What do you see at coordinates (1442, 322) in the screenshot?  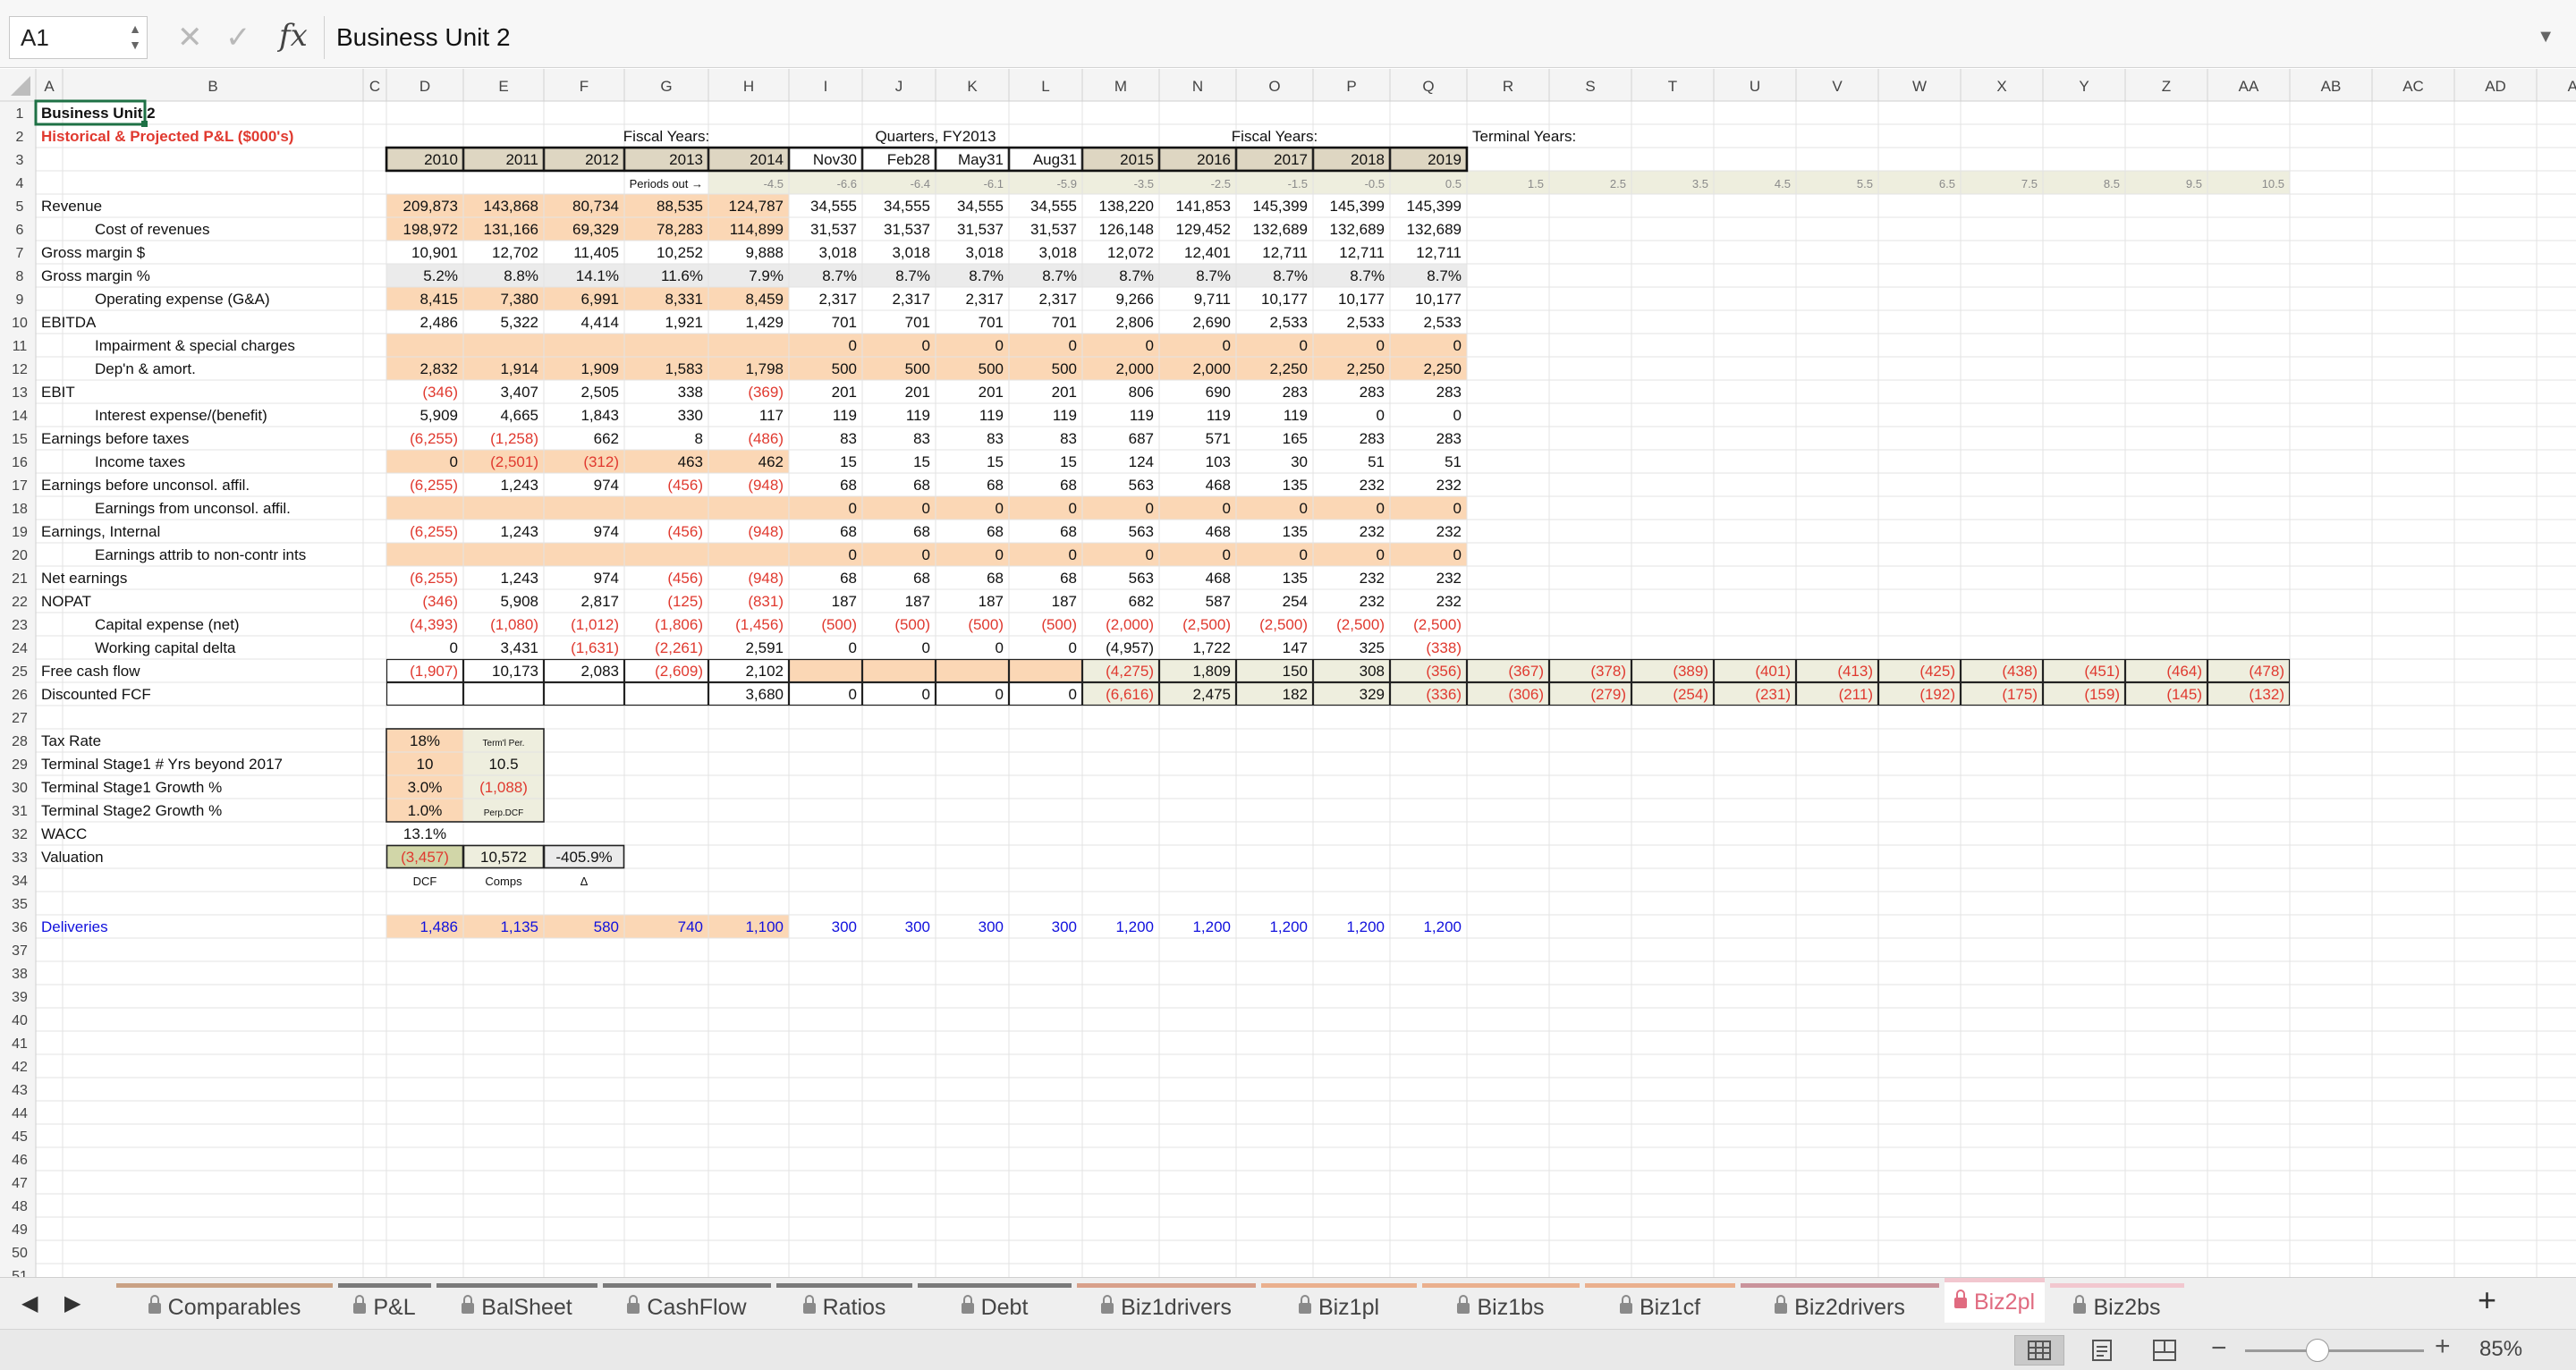 I see `cell-Q10: 2,533` at bounding box center [1442, 322].